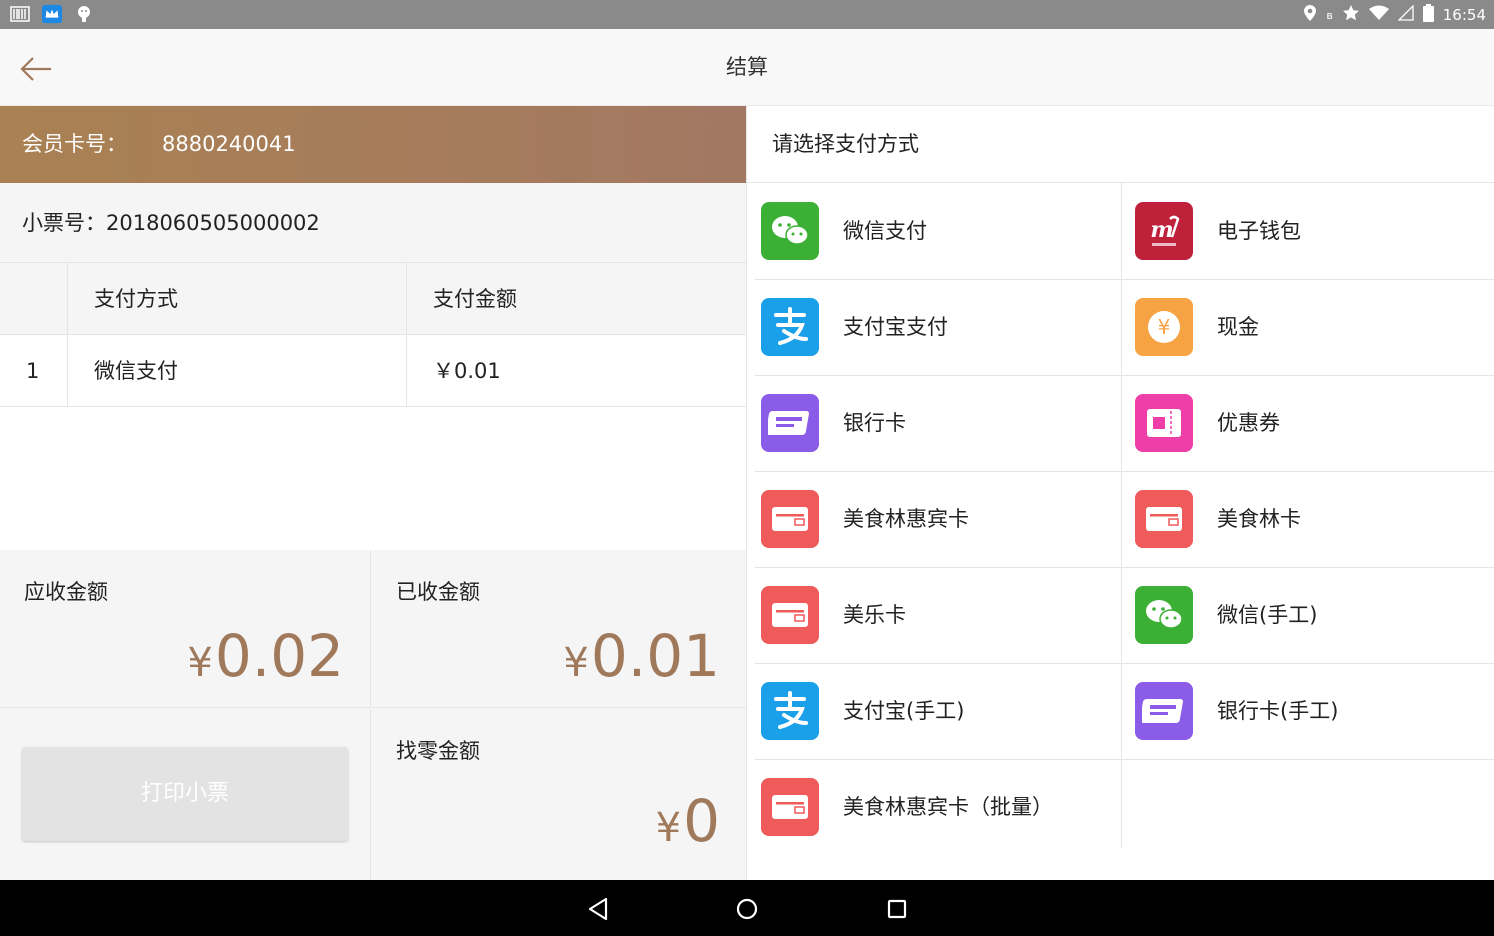 The image size is (1494, 936). I want to click on received-label: 已收金额, so click(438, 592).